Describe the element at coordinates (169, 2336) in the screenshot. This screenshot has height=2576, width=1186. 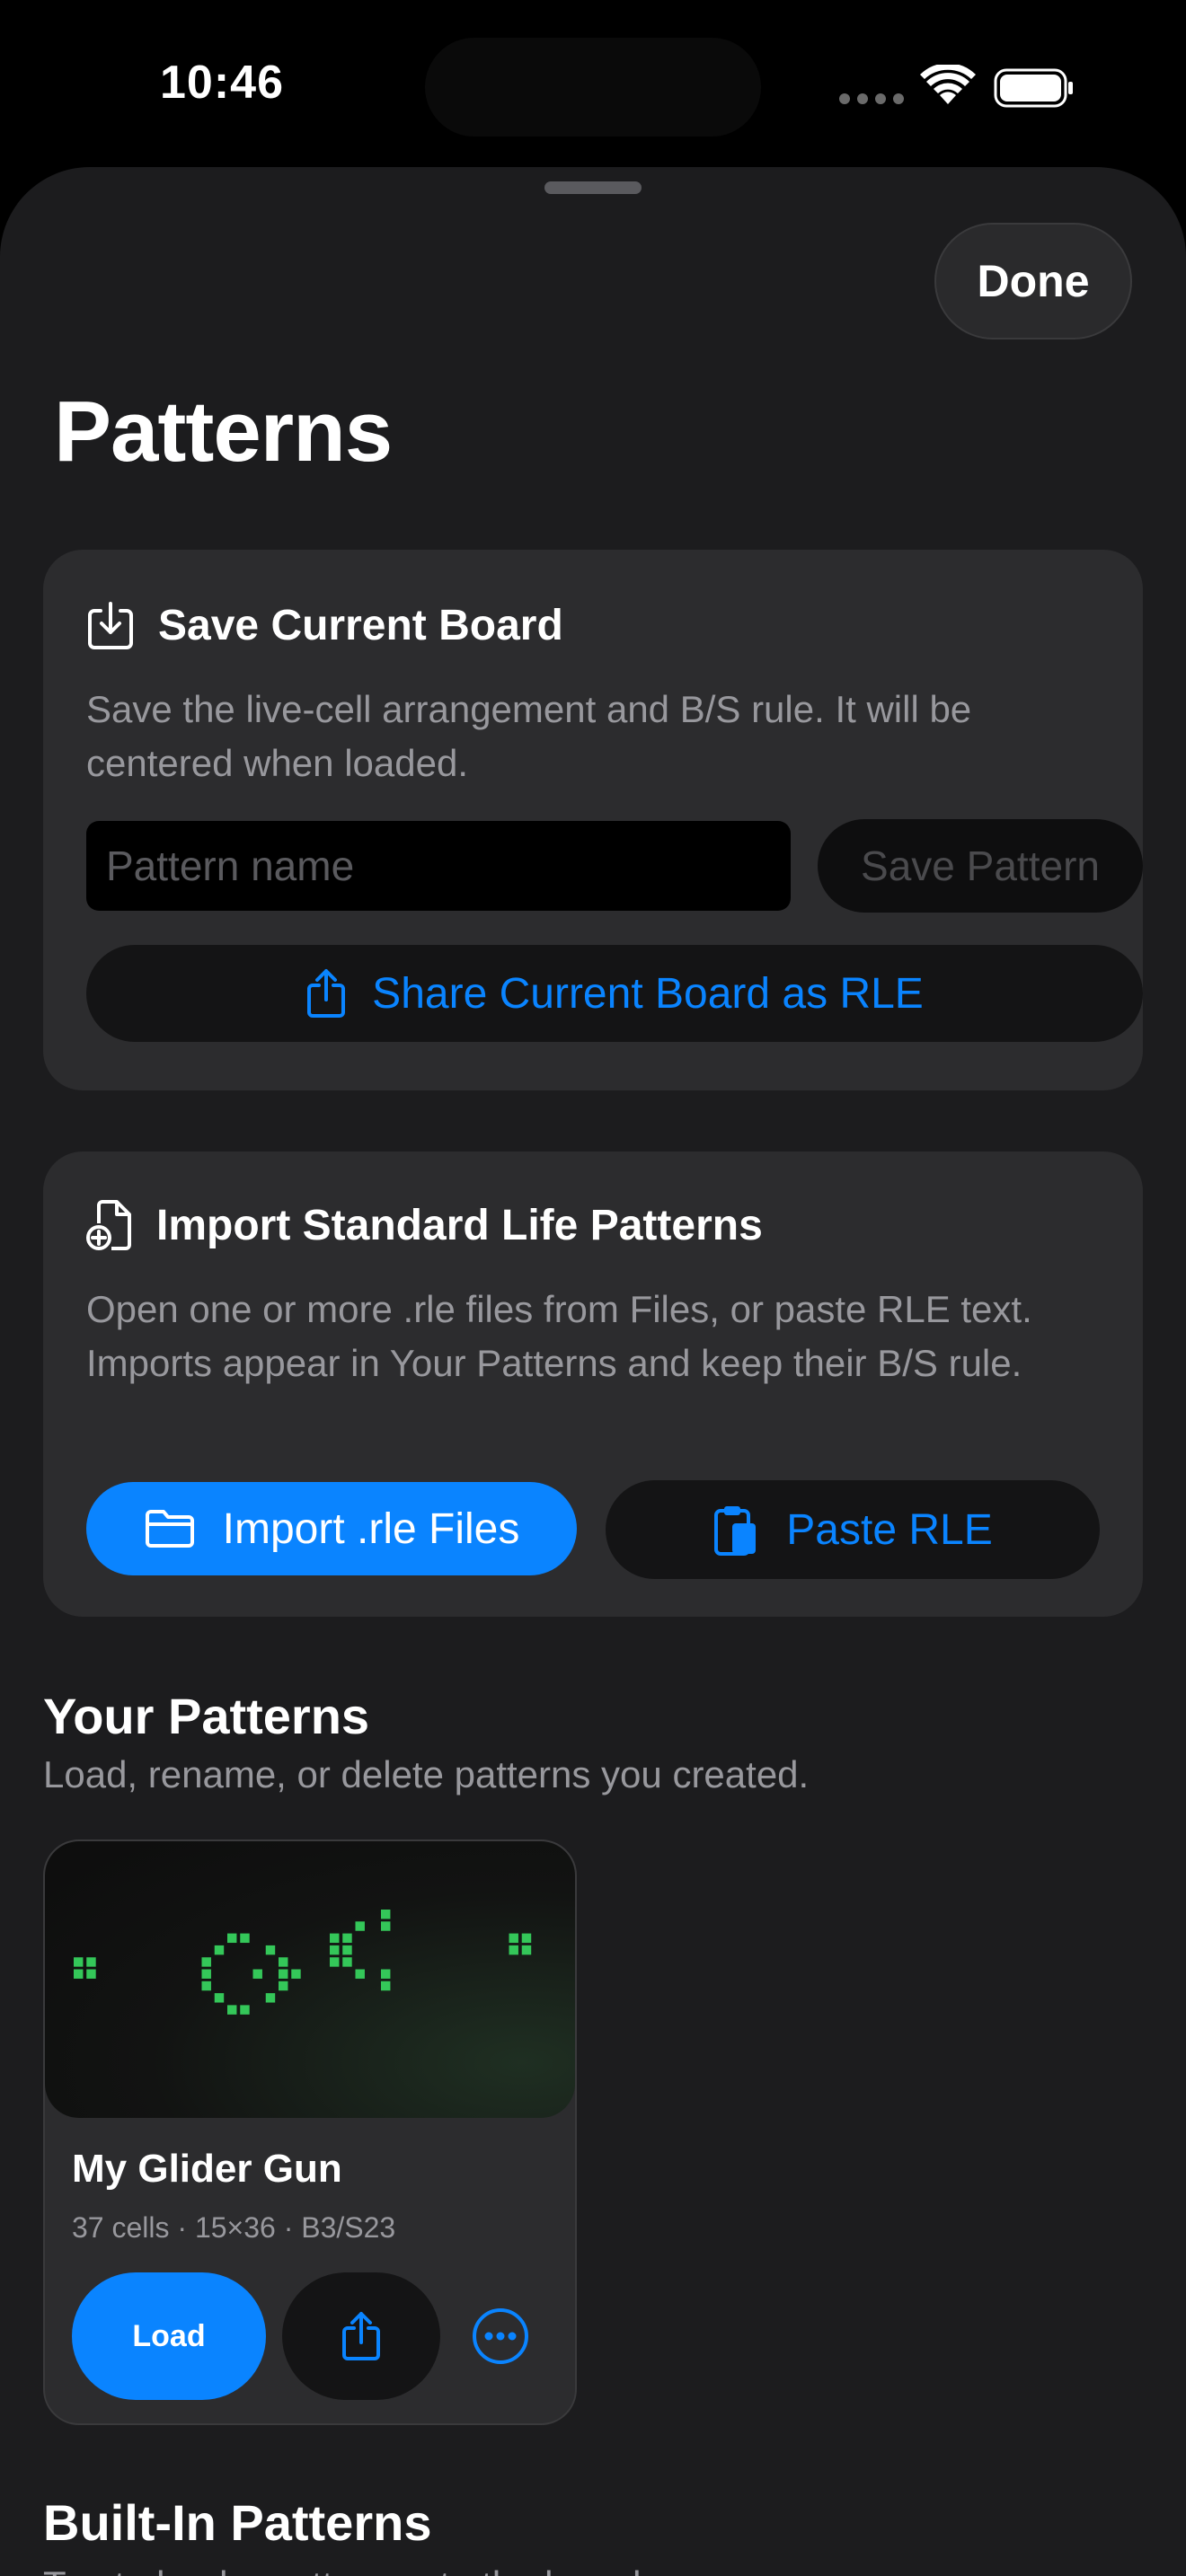
I see `load-pattern-button: Load` at that location.